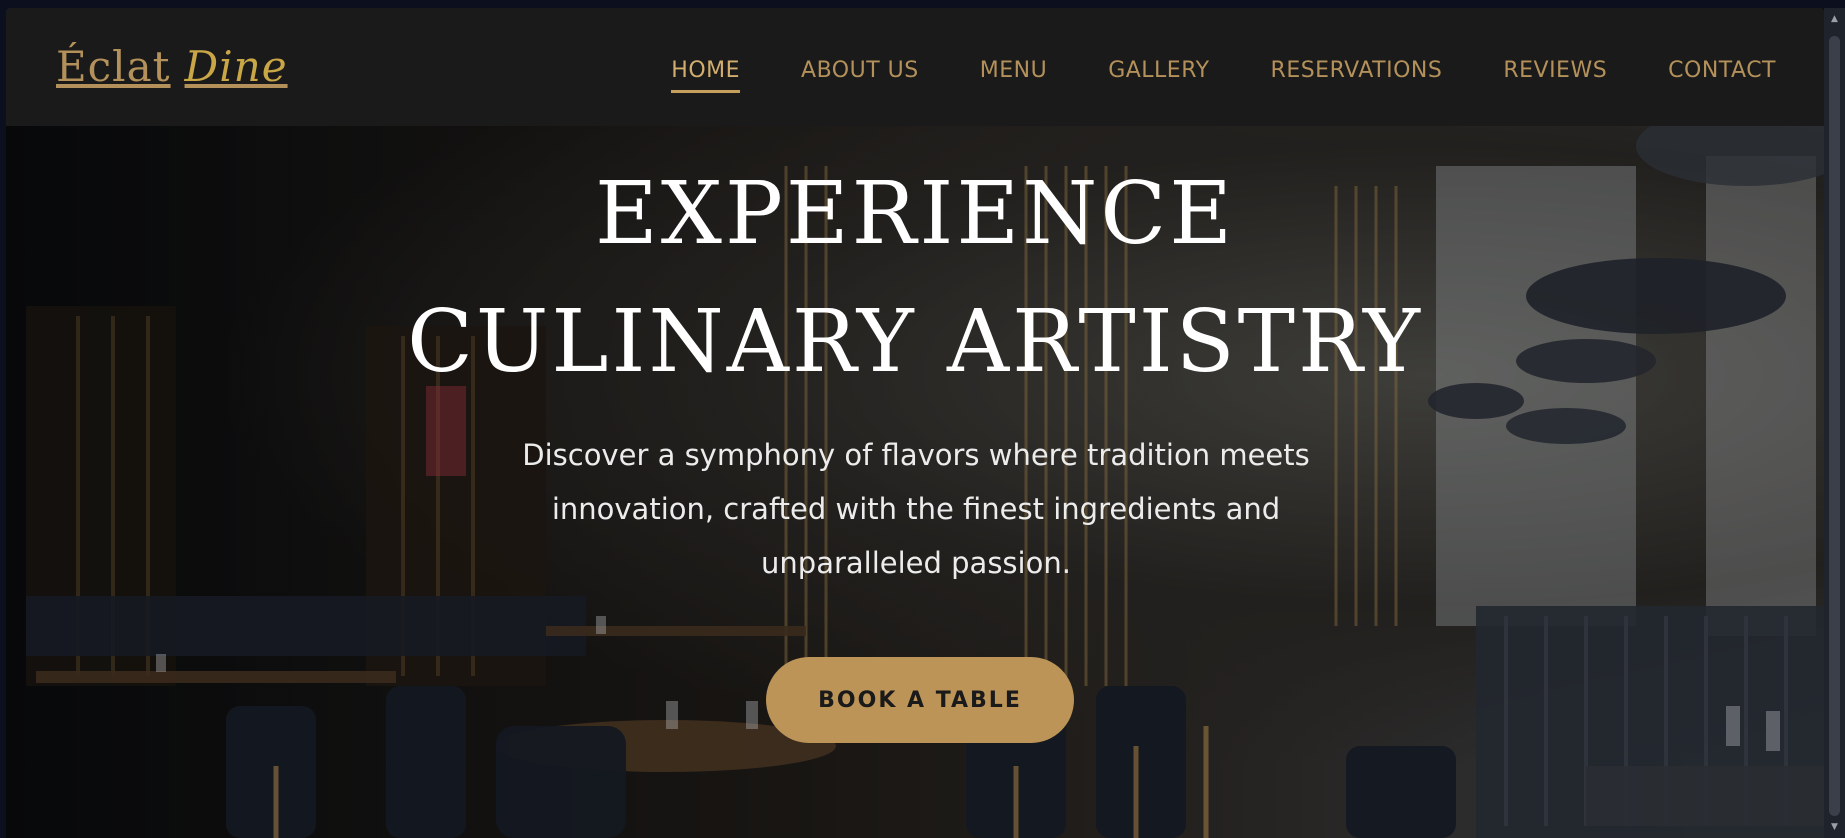  What do you see at coordinates (236, 66) in the screenshot?
I see `logo-accent: Dine` at bounding box center [236, 66].